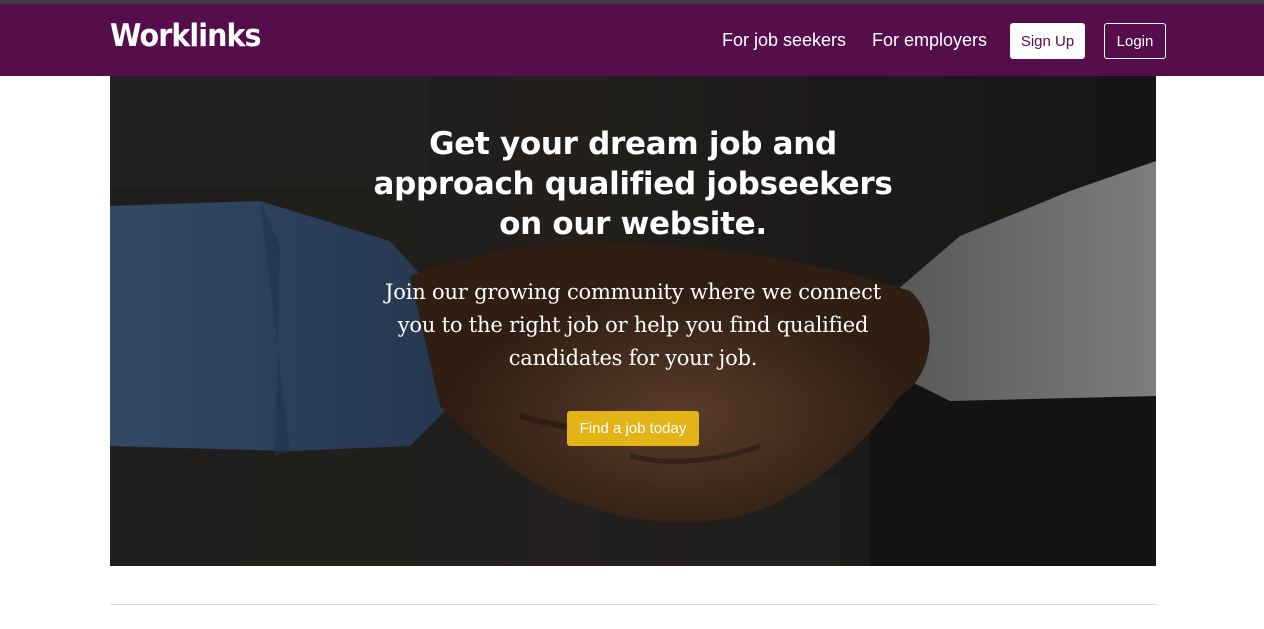 Image resolution: width=1264 pixels, height=629 pixels. Describe the element at coordinates (929, 40) in the screenshot. I see `nav-link-for-employers: For employers` at that location.